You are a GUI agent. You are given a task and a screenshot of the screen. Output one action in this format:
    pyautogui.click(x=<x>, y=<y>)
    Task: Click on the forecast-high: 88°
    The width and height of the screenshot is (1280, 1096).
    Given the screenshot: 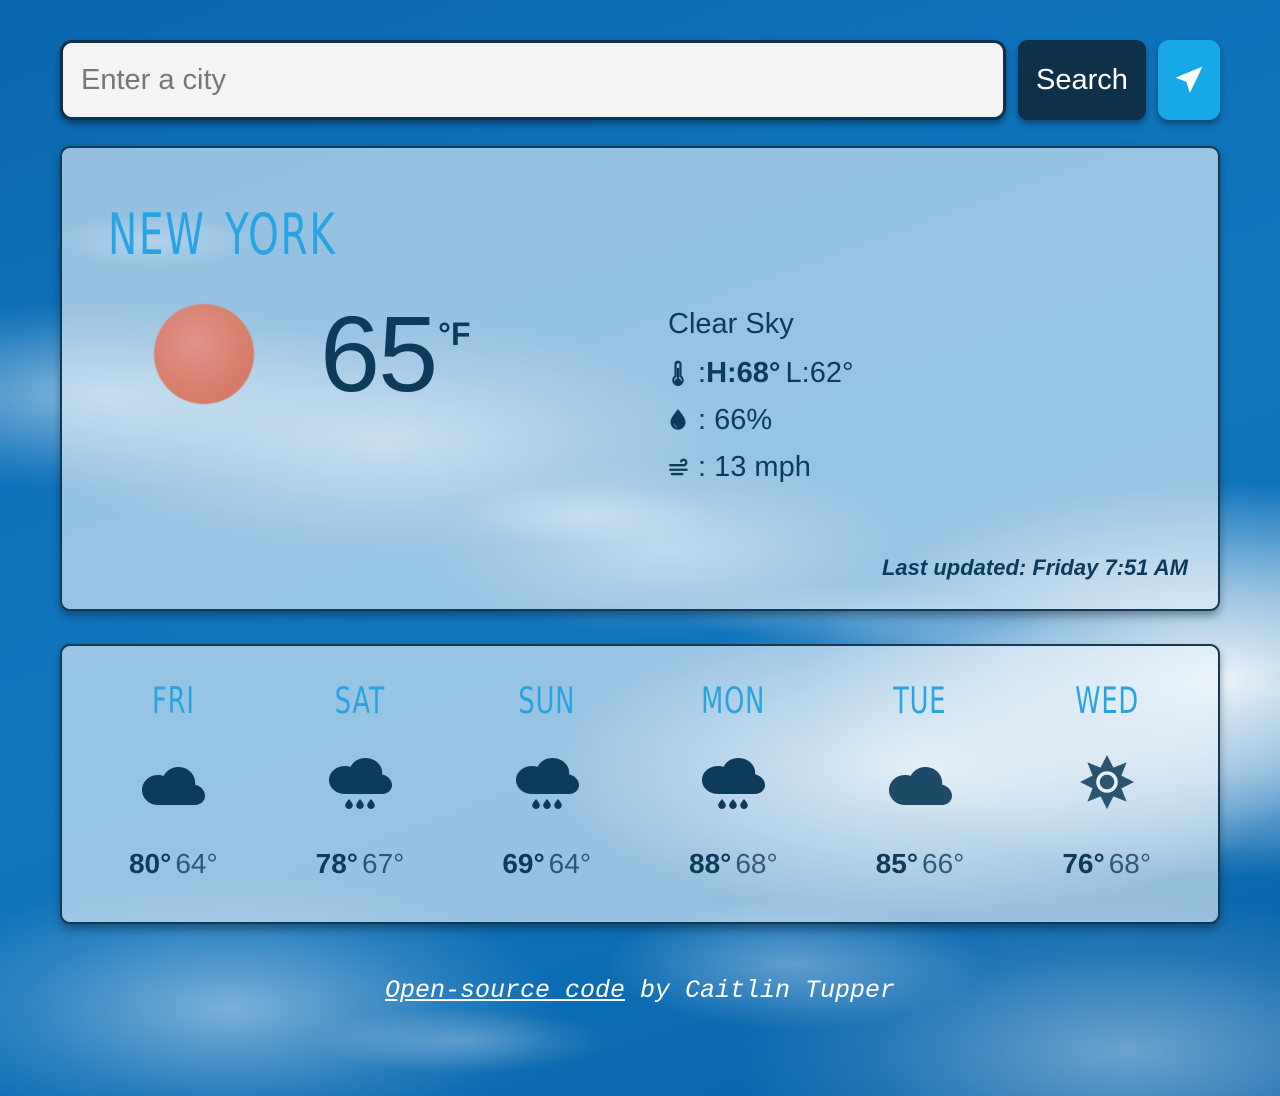 What is the action you would take?
    pyautogui.click(x=710, y=863)
    